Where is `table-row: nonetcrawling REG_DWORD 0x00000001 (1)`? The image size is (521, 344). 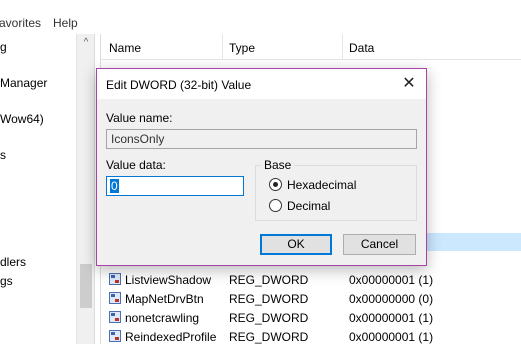 table-row: nonetcrawling REG_DWORD 0x00000001 (1) is located at coordinates (311, 317).